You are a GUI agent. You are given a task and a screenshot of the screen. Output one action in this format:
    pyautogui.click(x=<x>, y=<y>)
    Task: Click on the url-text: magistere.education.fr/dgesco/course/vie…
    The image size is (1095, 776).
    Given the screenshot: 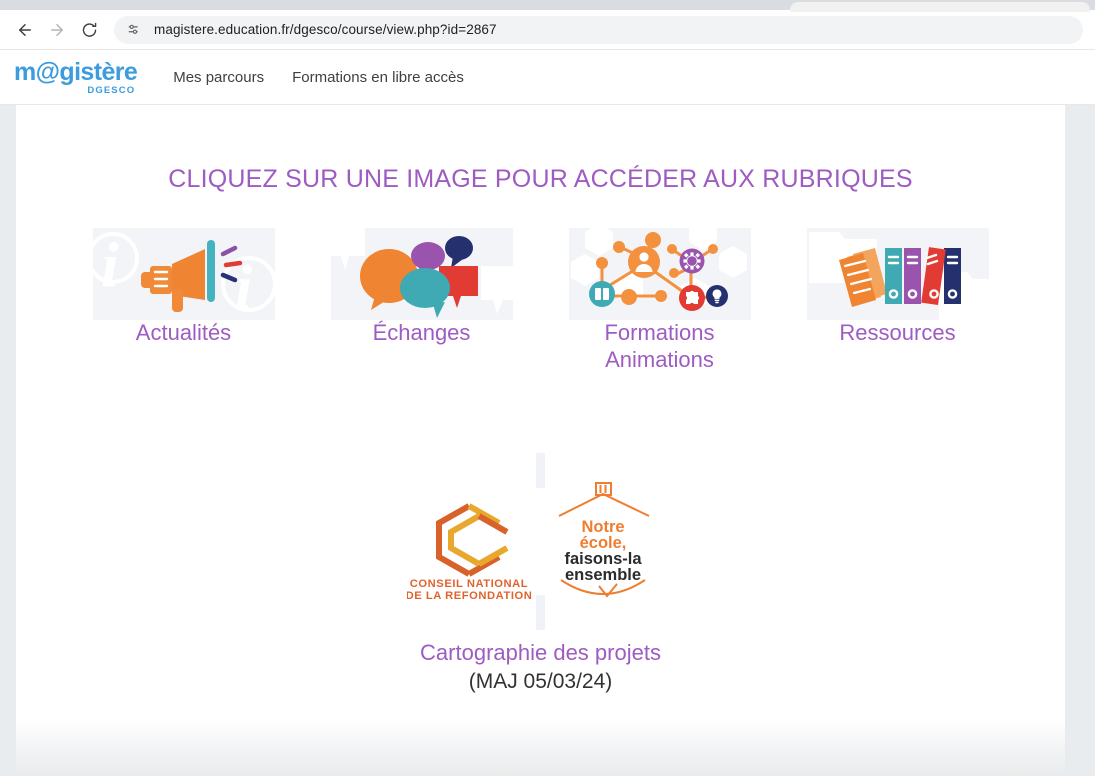 What is the action you would take?
    pyautogui.click(x=325, y=29)
    